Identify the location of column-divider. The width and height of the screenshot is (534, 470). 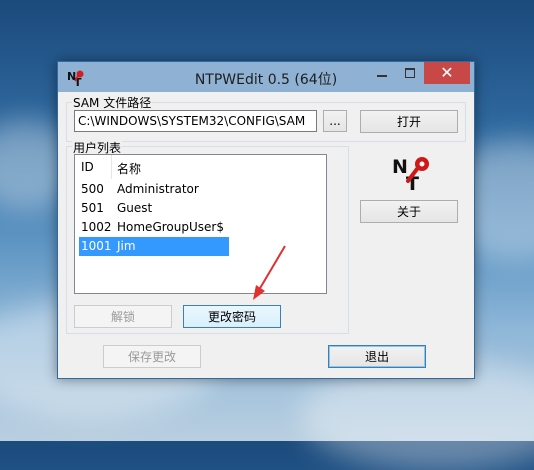
(111, 167).